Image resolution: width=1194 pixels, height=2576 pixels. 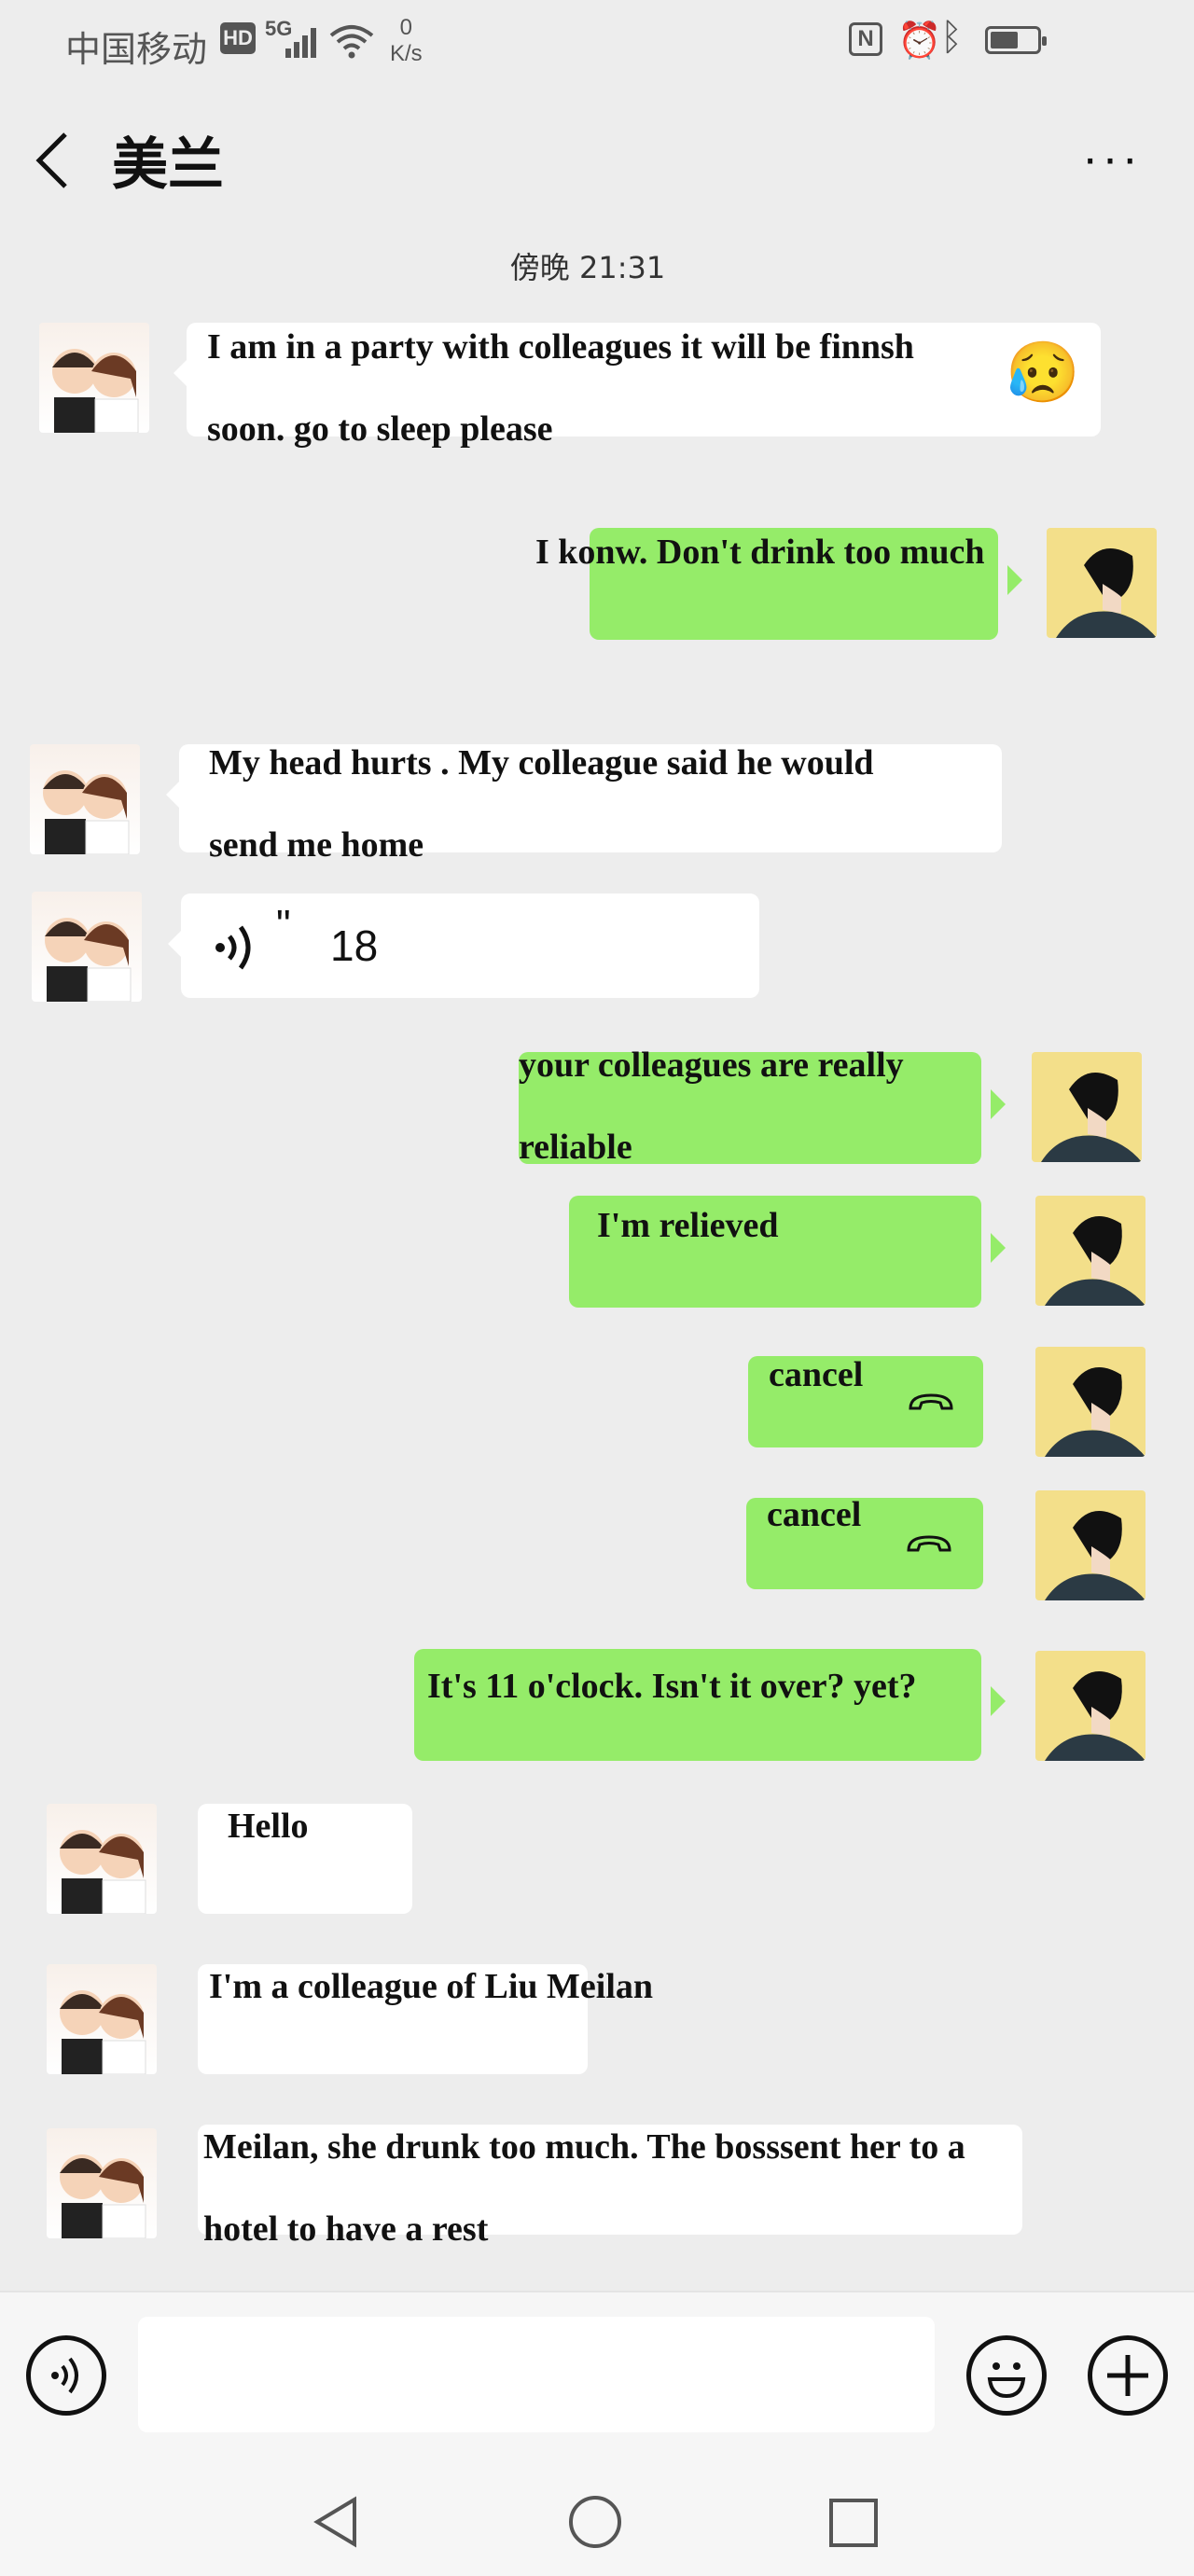 I want to click on message-bubble-received: I'm a colleague of Liu Meilan, so click(x=425, y=2019).